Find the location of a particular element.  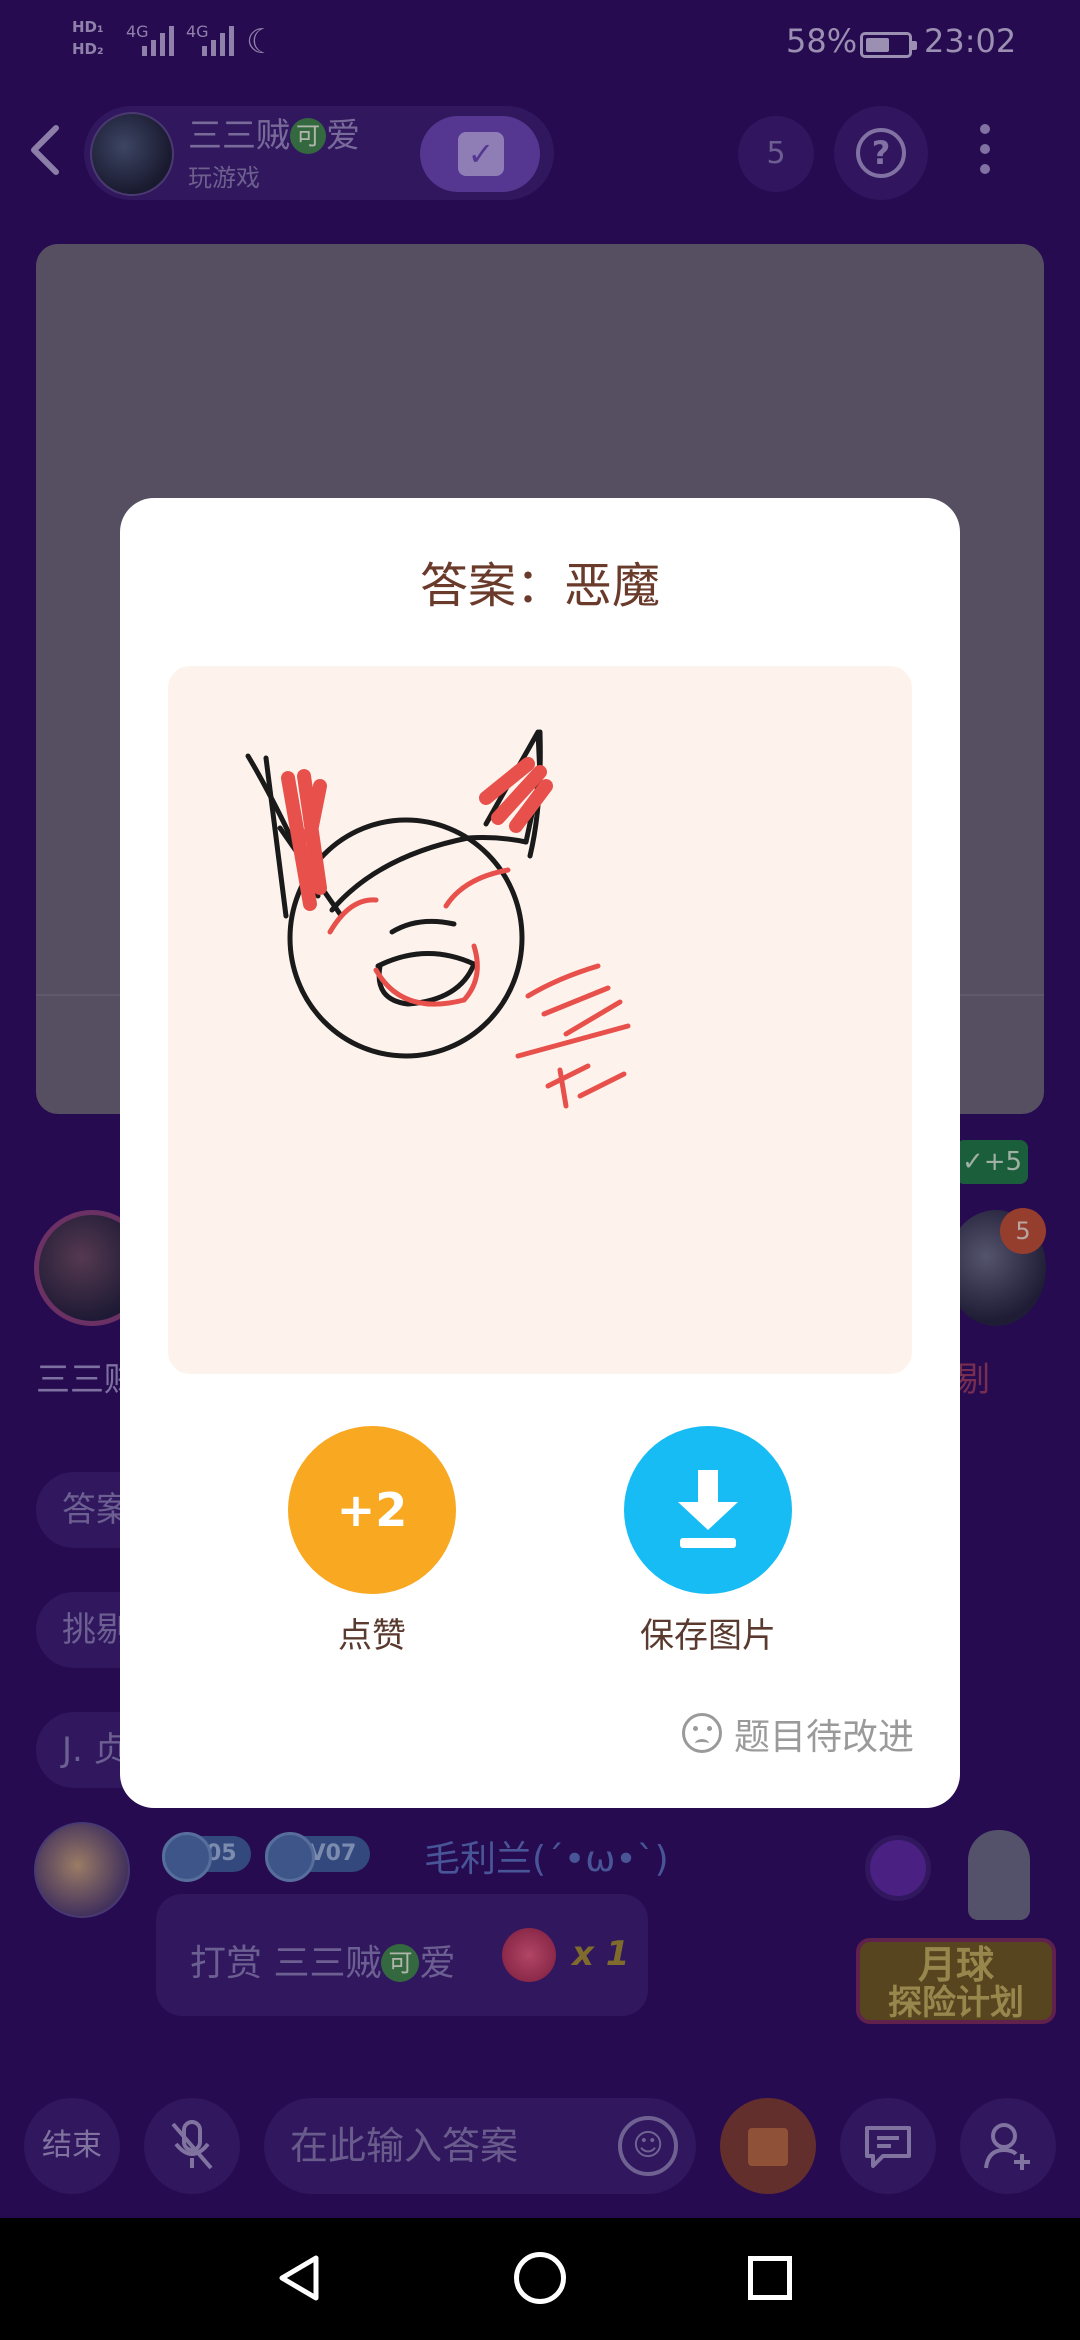

system-nav-bar is located at coordinates (540, 2279).